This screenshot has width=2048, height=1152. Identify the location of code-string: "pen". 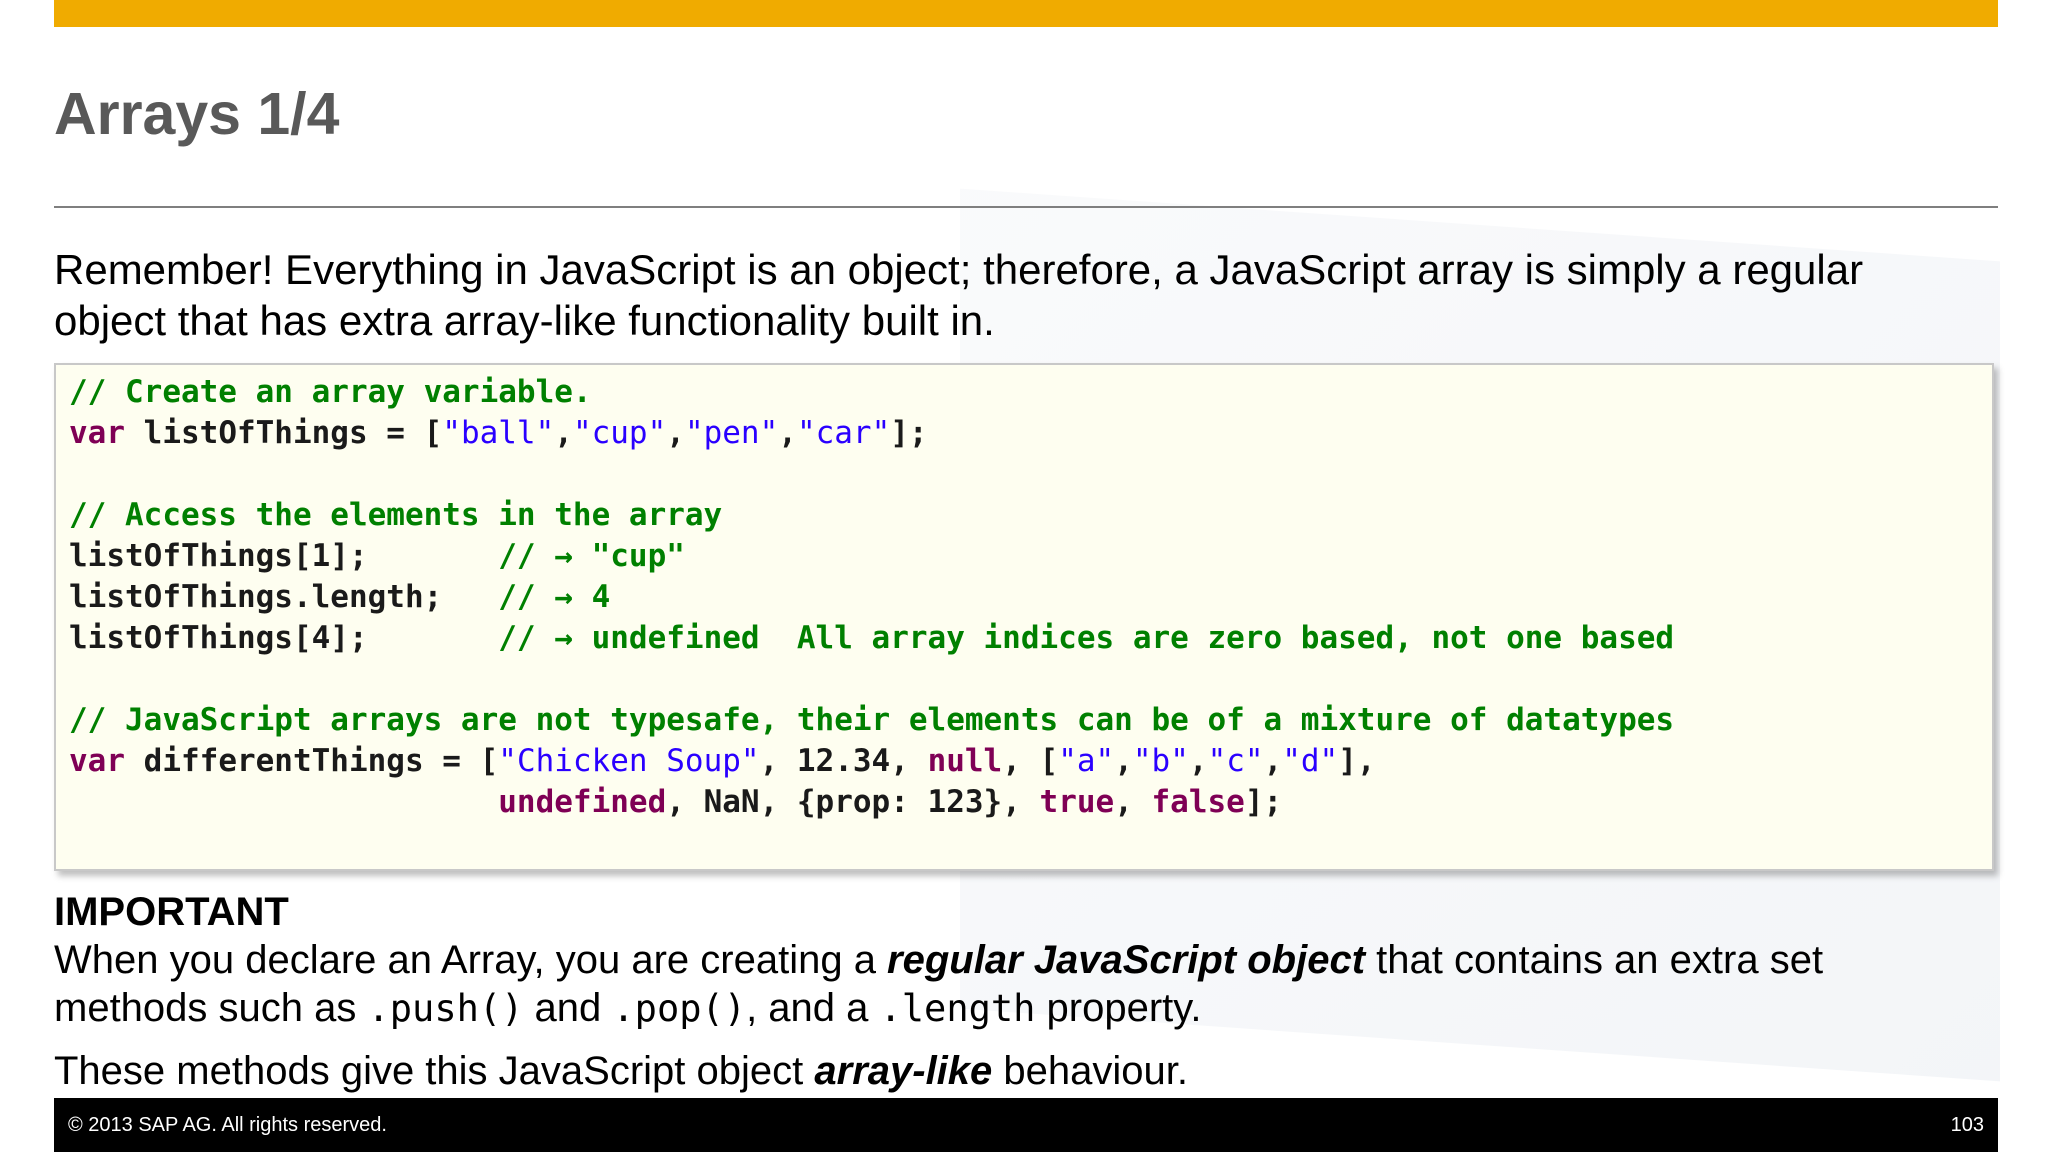
(731, 433).